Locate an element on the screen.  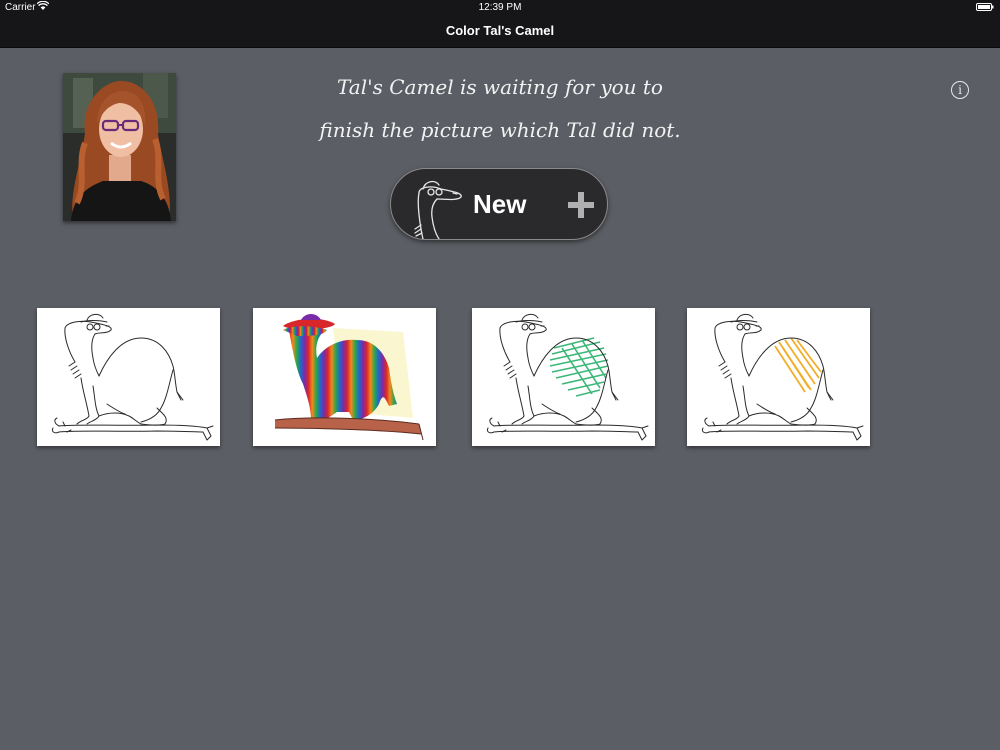
app-title: Color Tal's Camel is located at coordinates (500, 30).